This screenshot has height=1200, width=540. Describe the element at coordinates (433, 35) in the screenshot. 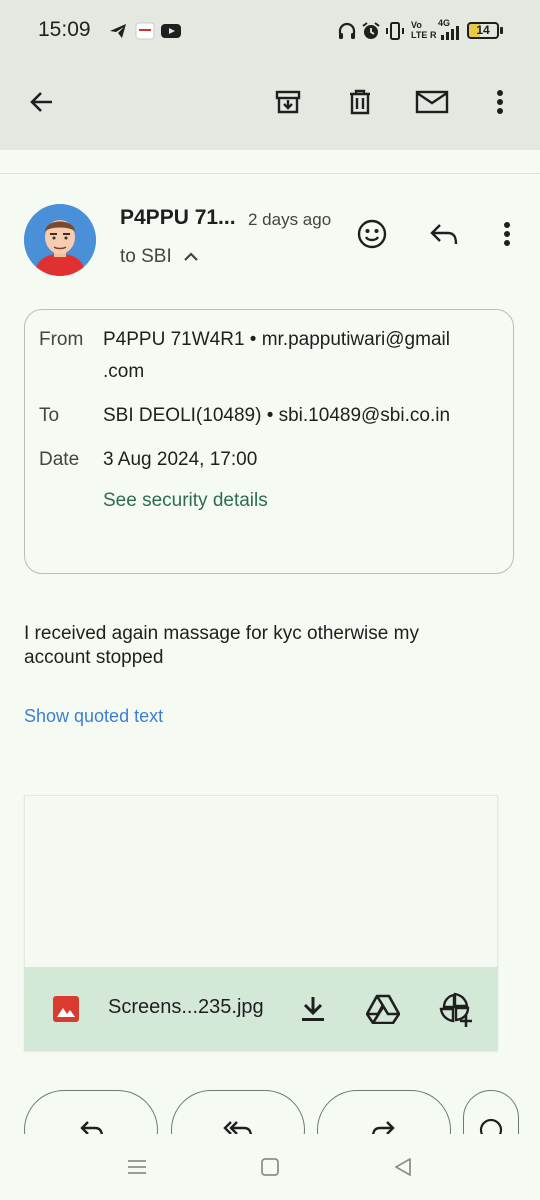

I see `signal-roaming-text: R` at that location.